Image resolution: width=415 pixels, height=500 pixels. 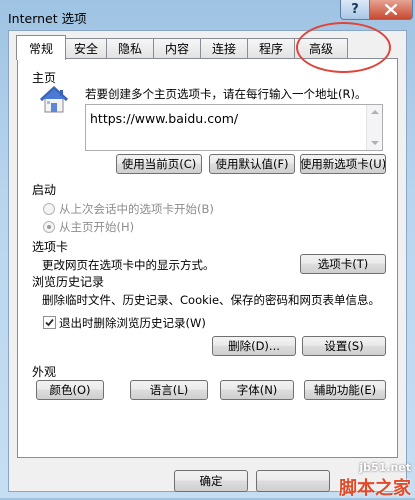 I want to click on help-button: ?, so click(x=355, y=10).